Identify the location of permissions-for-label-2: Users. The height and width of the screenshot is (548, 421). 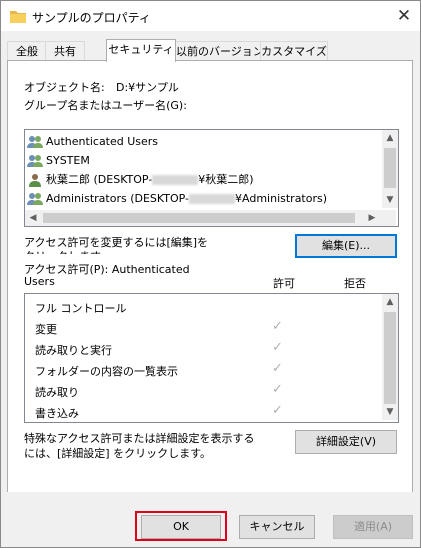
(39, 281).